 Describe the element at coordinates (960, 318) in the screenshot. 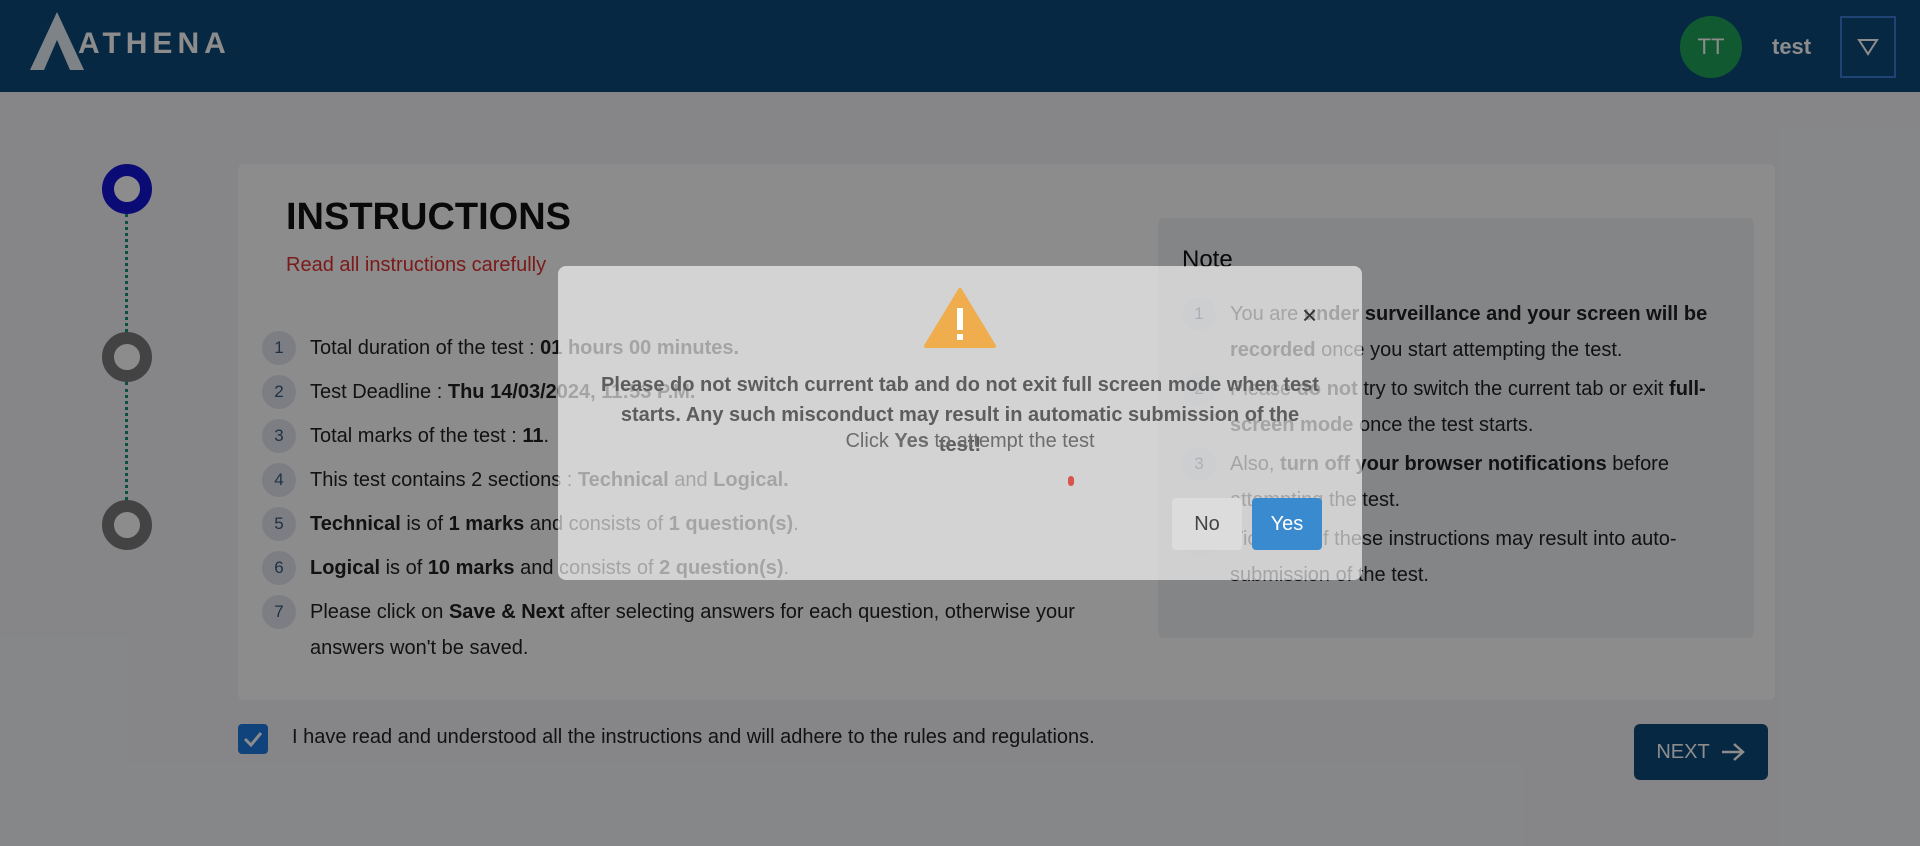

I see `warning-icon` at that location.